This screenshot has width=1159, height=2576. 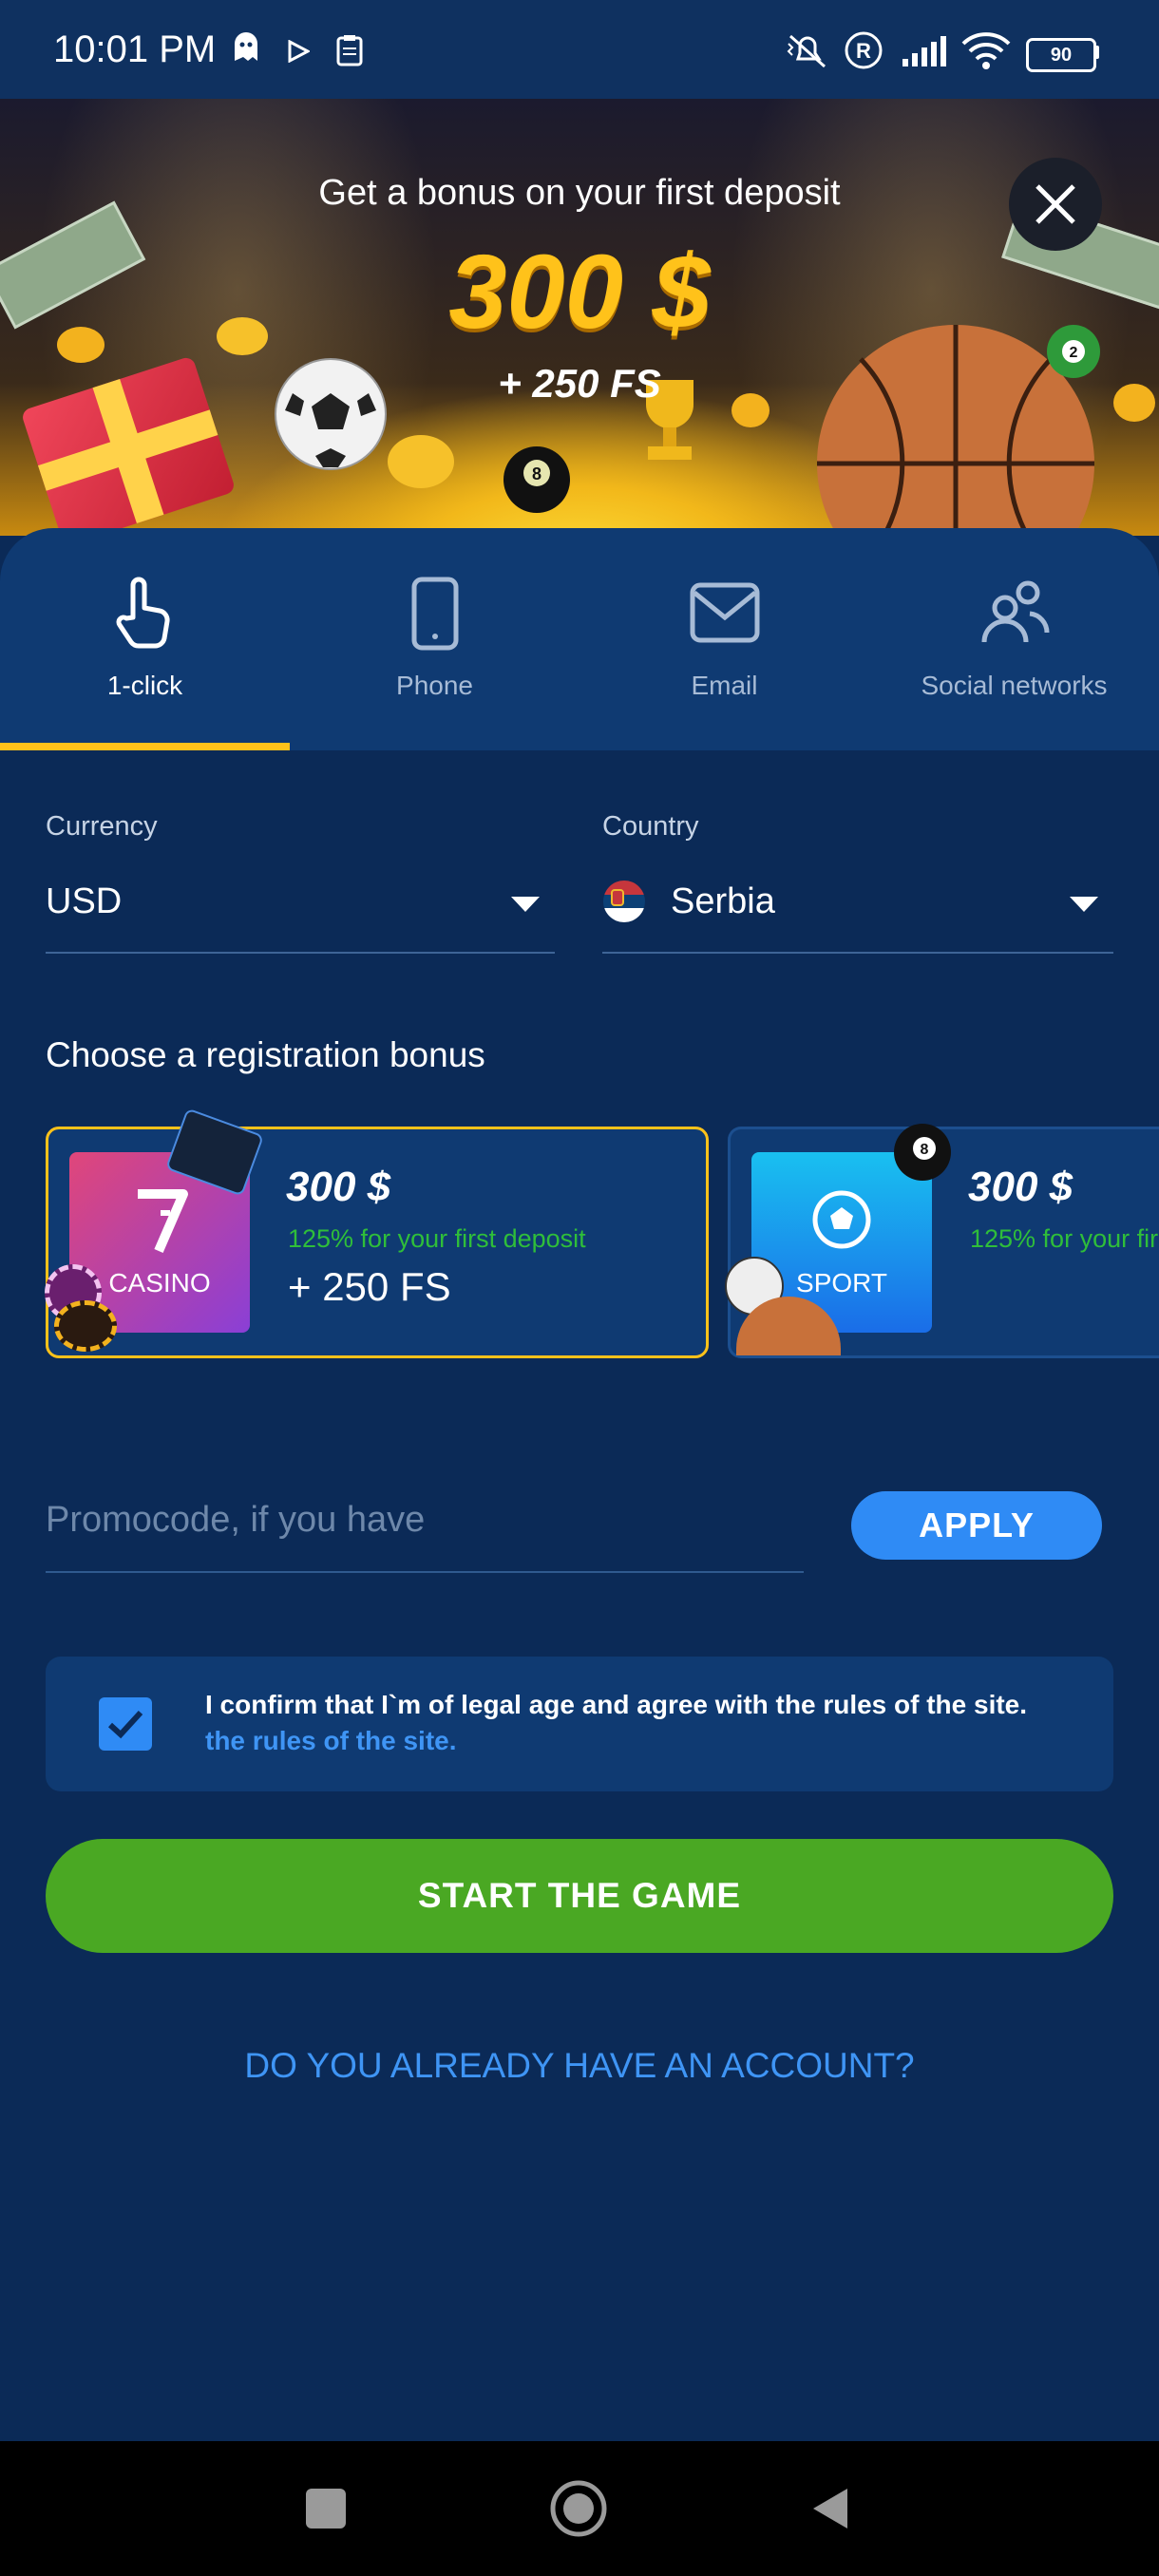 I want to click on svg-text: R, so click(x=863, y=51).